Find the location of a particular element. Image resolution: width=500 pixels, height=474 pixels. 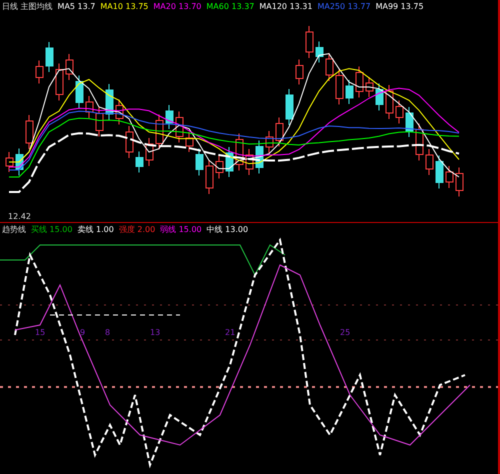

marker-label: 25 is located at coordinates (345, 332).